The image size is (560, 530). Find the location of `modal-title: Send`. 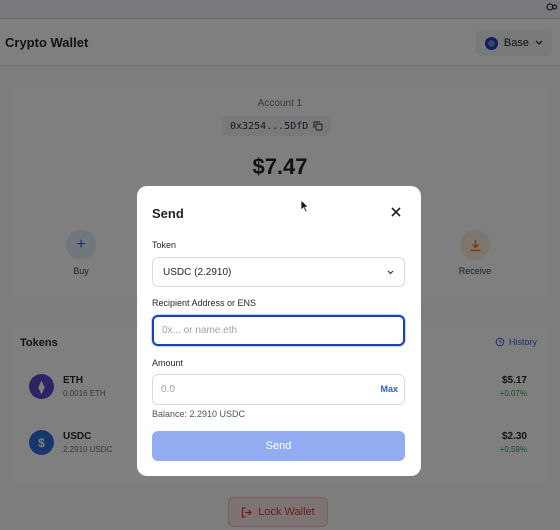

modal-title: Send is located at coordinates (168, 213).